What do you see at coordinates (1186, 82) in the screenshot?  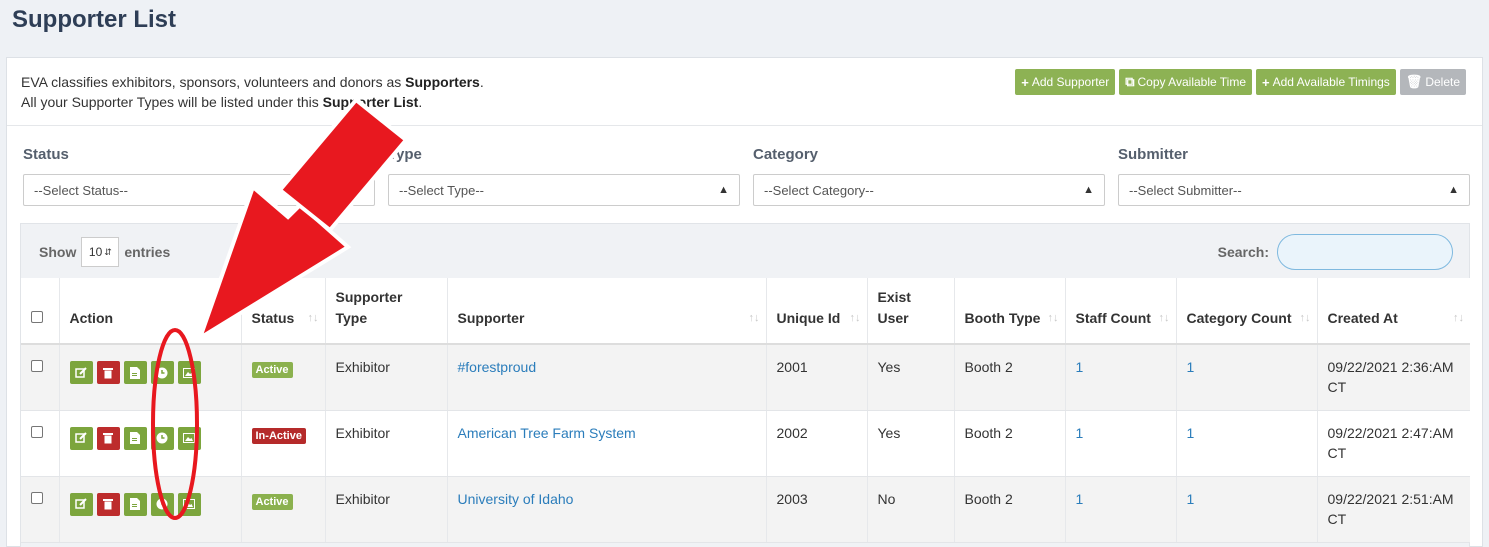 I see `copy-available-time-button: ⧉ Copy Available Time` at bounding box center [1186, 82].